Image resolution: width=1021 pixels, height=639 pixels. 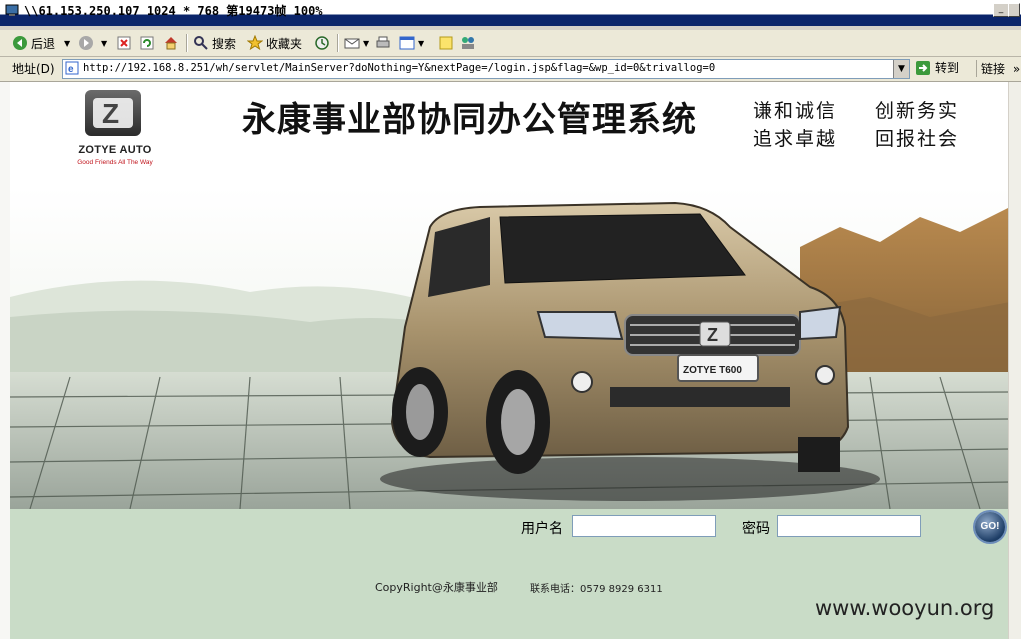 What do you see at coordinates (115, 162) in the screenshot?
I see `brand-tagline: Good Friends All The Way` at bounding box center [115, 162].